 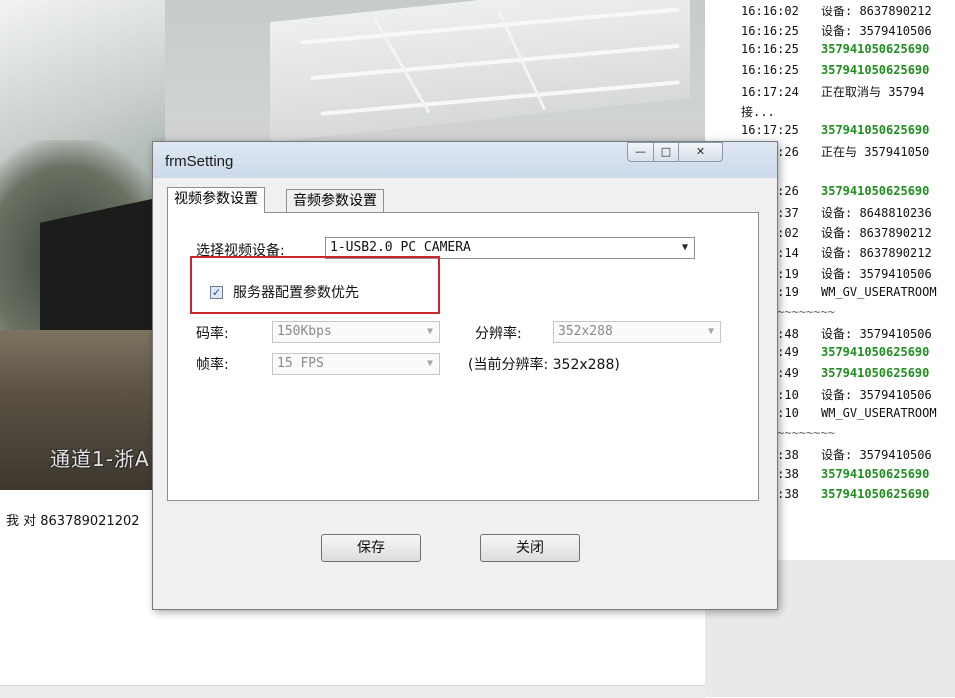 What do you see at coordinates (73, 521) in the screenshot?
I see `status-line: 我 对 863789021202` at bounding box center [73, 521].